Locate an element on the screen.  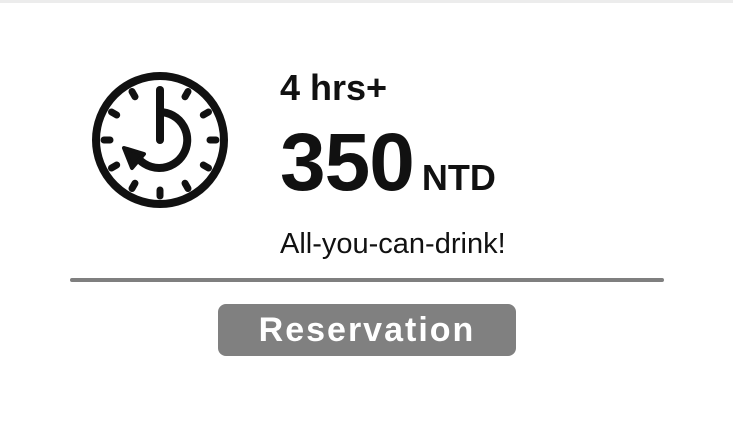
price-amount: 350 is located at coordinates (347, 162).